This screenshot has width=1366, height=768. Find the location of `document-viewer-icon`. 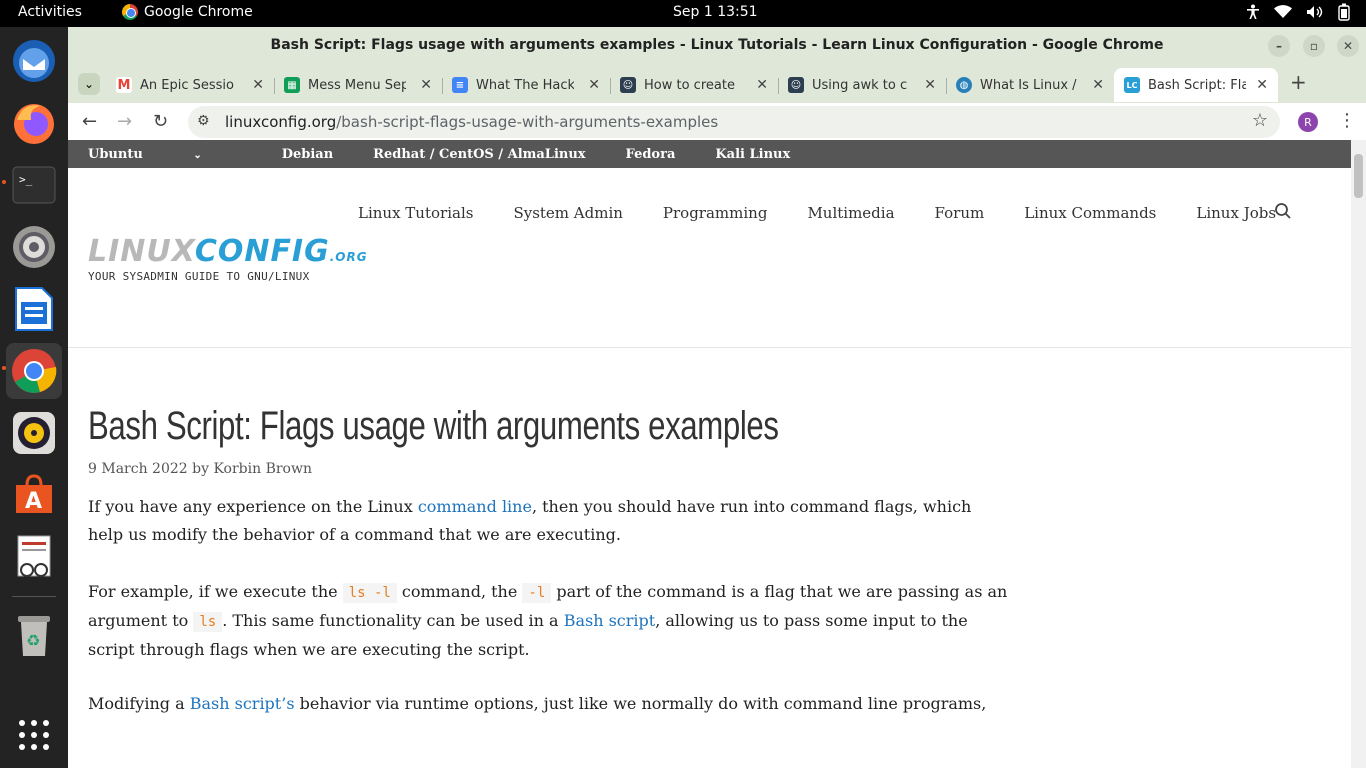

document-viewer-icon is located at coordinates (34, 557).